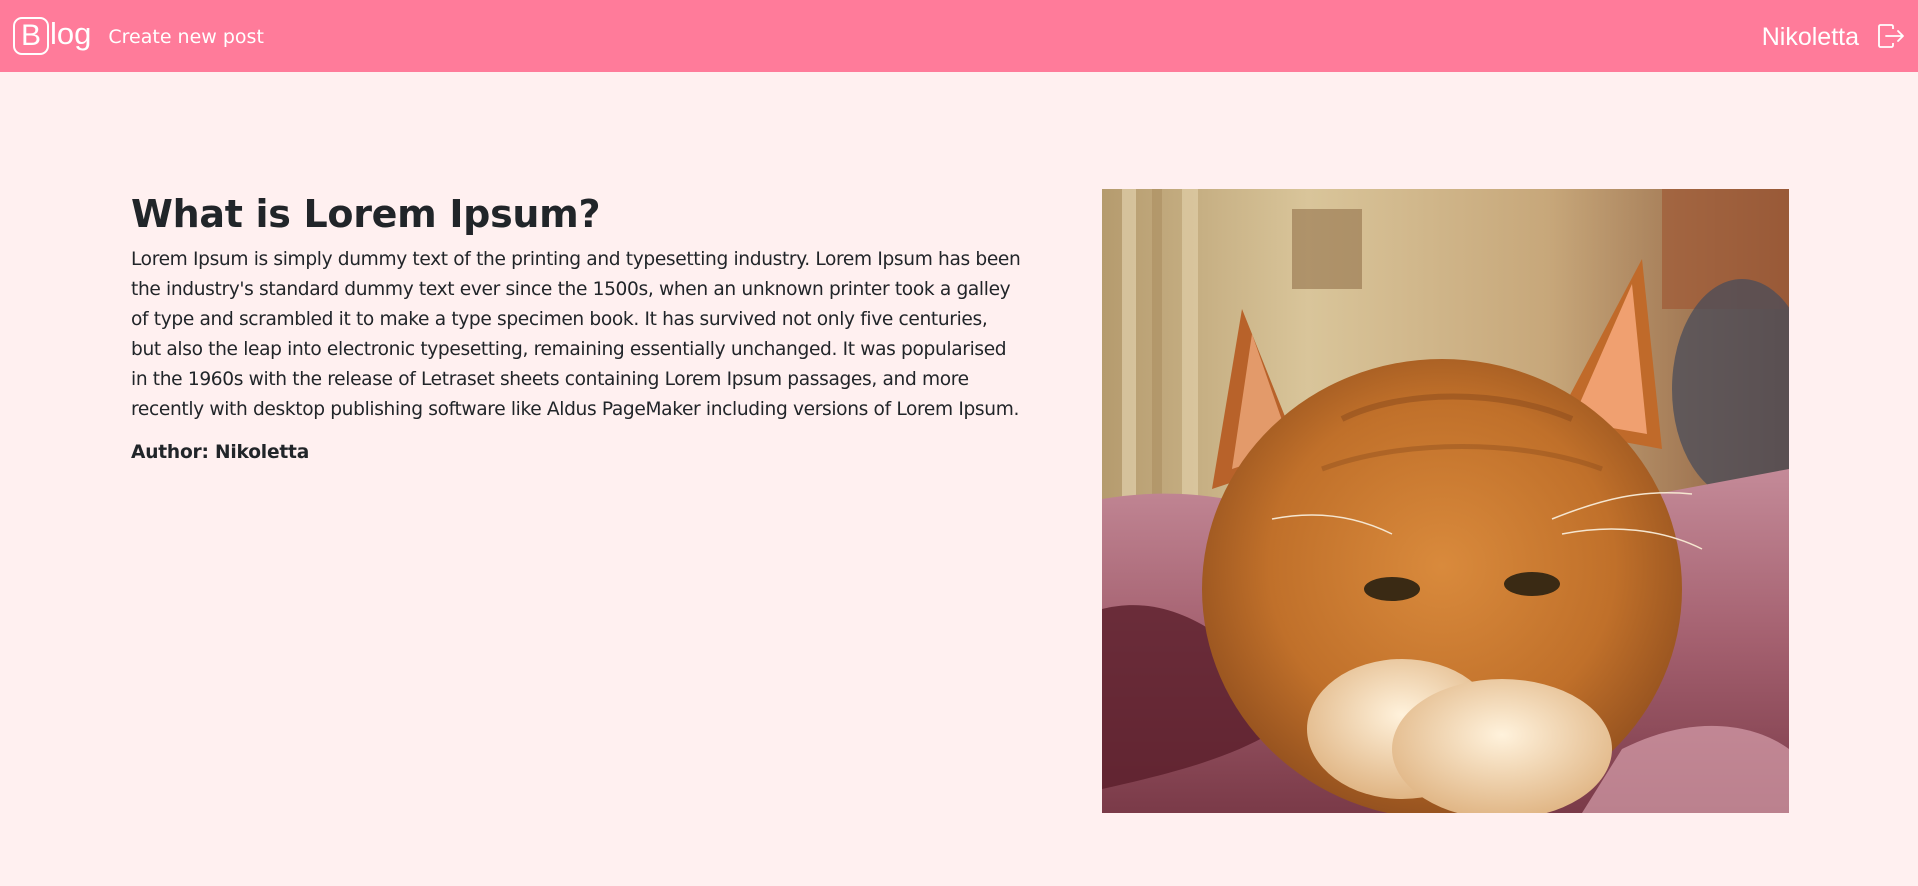 The image size is (1918, 886). I want to click on logout-button, so click(1891, 36).